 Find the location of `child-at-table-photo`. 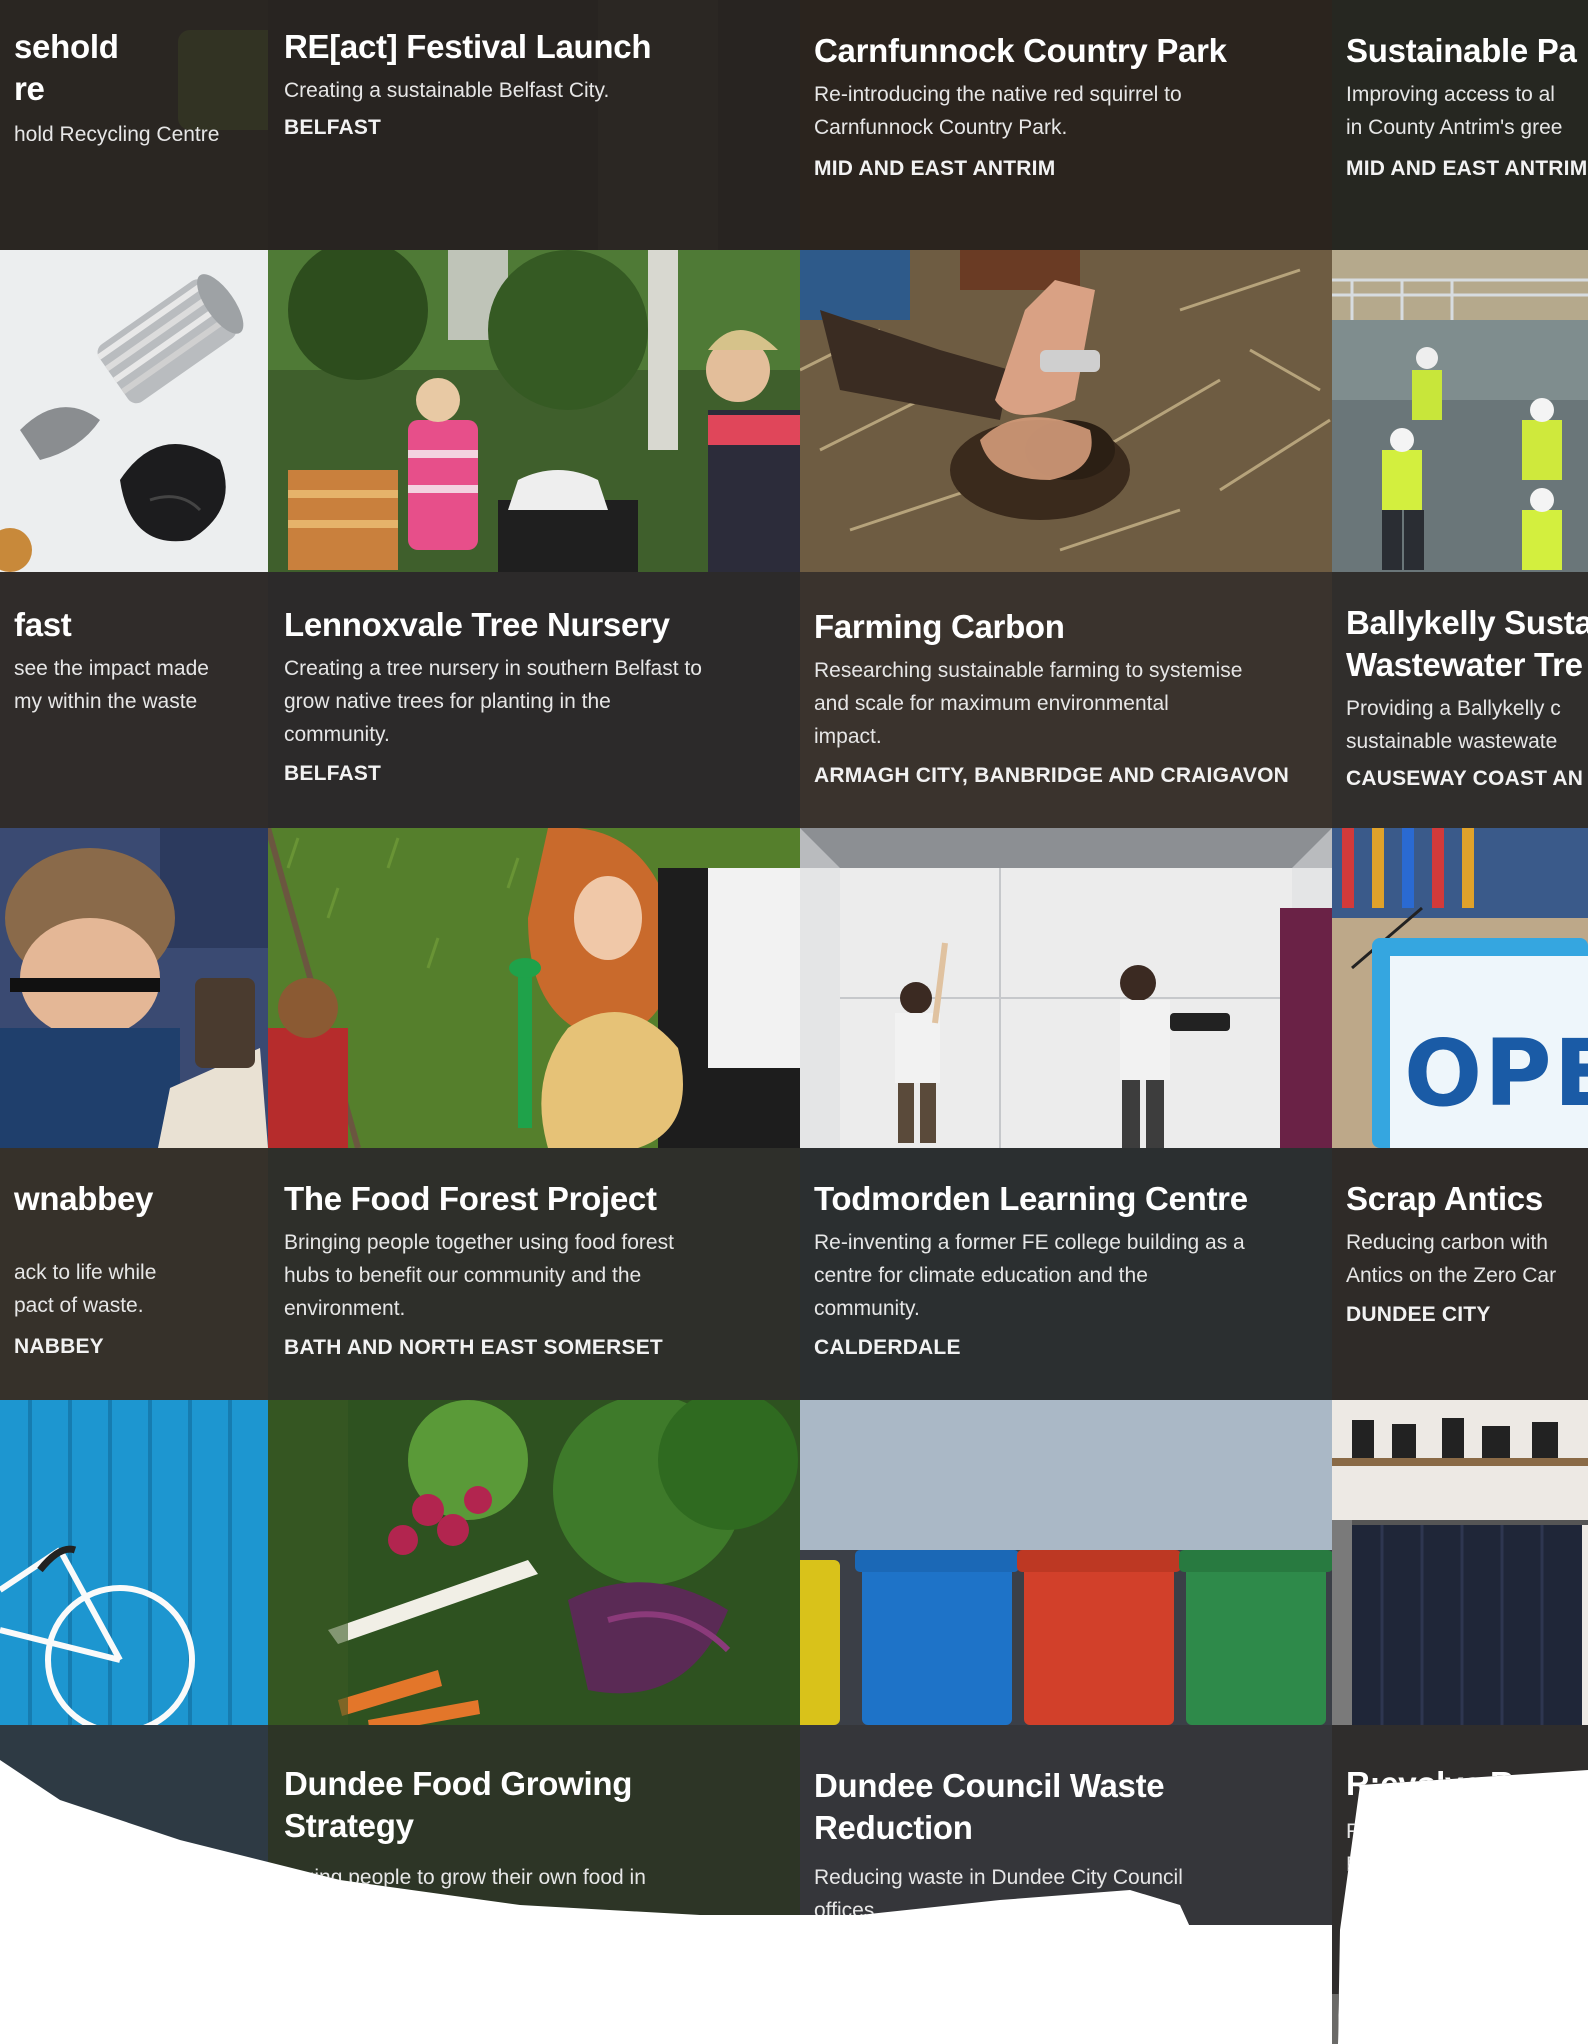

child-at-table-photo is located at coordinates (134, 988).